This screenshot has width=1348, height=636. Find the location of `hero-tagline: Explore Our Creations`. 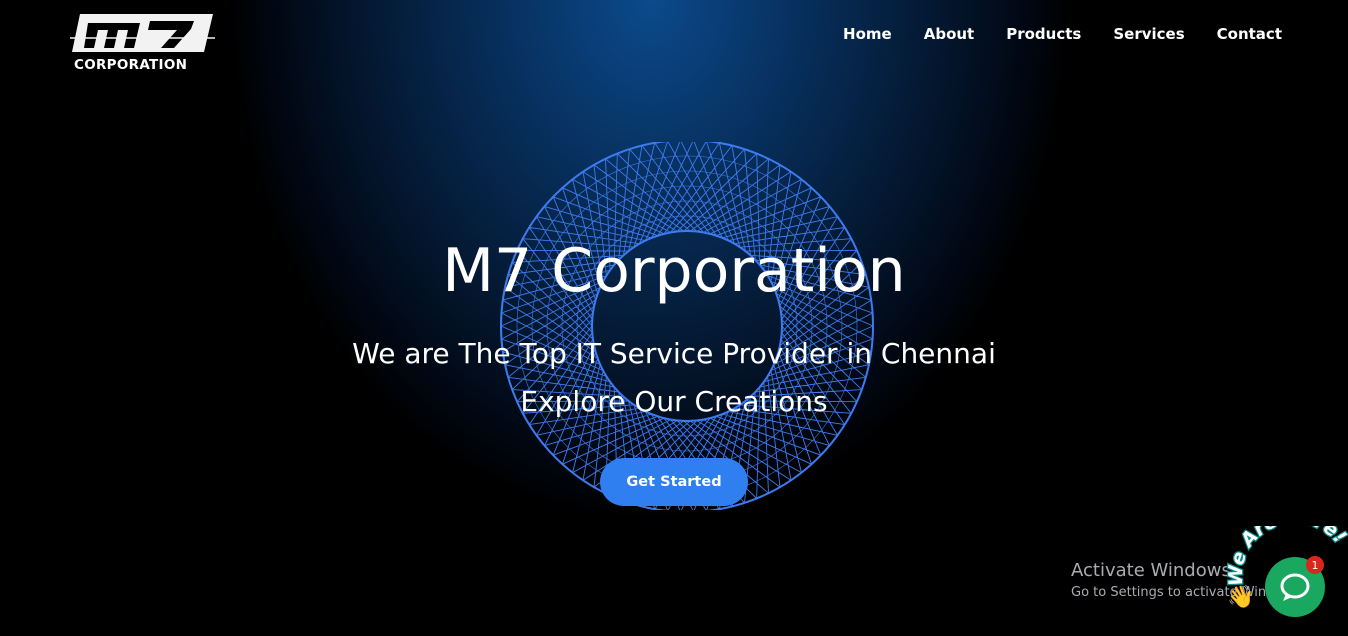

hero-tagline: Explore Our Creations is located at coordinates (674, 401).